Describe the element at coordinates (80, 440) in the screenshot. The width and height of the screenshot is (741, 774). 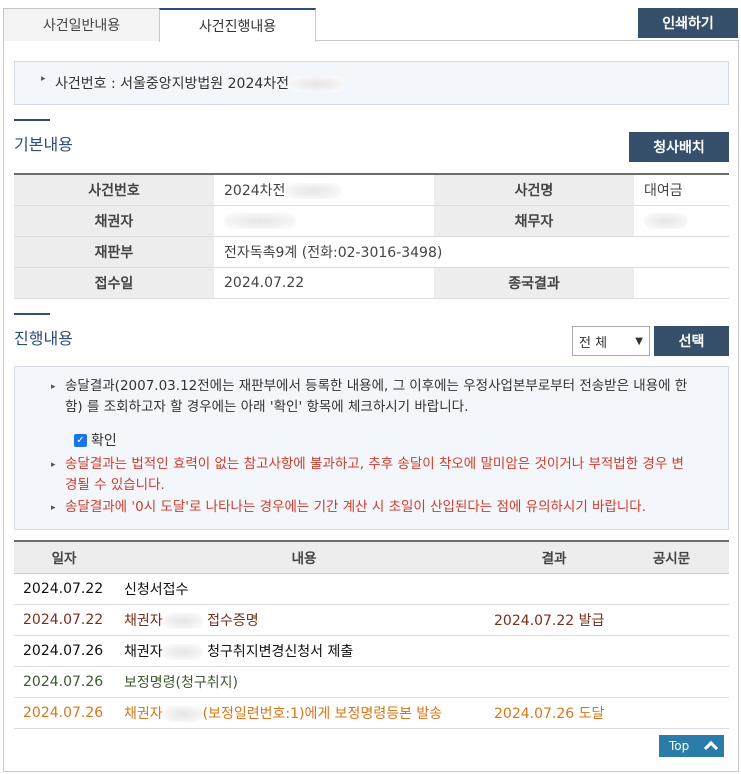
I see `checkbox-checked-icon: ✓` at that location.